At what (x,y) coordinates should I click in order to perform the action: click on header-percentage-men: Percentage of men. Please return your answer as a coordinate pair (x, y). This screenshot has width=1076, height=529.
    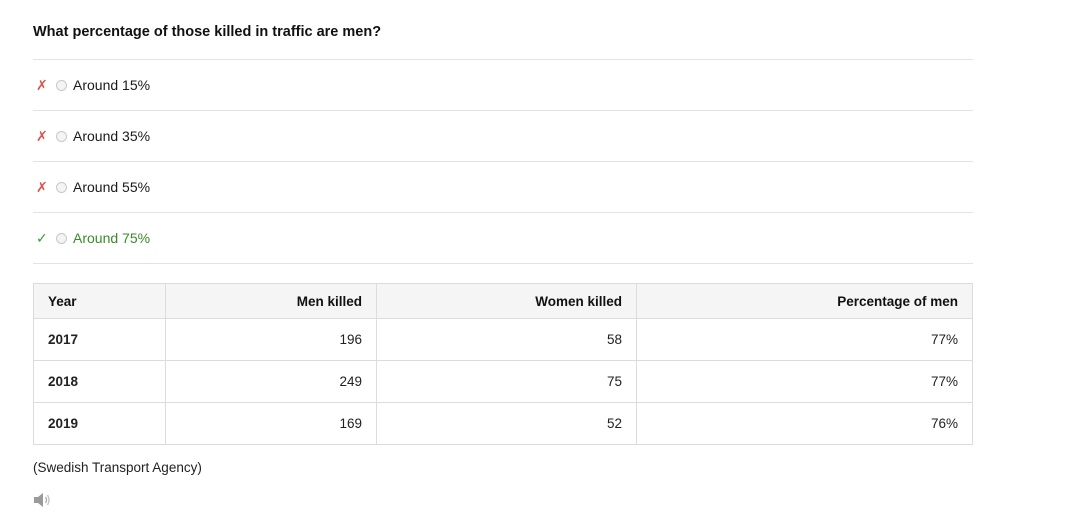
    Looking at the image, I should click on (804, 301).